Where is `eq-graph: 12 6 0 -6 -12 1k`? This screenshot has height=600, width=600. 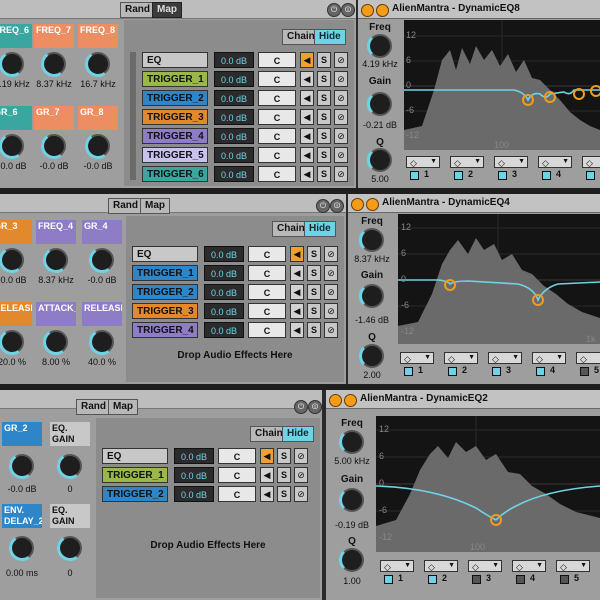
eq-graph: 12 6 0 -6 -12 1k is located at coordinates (499, 279).